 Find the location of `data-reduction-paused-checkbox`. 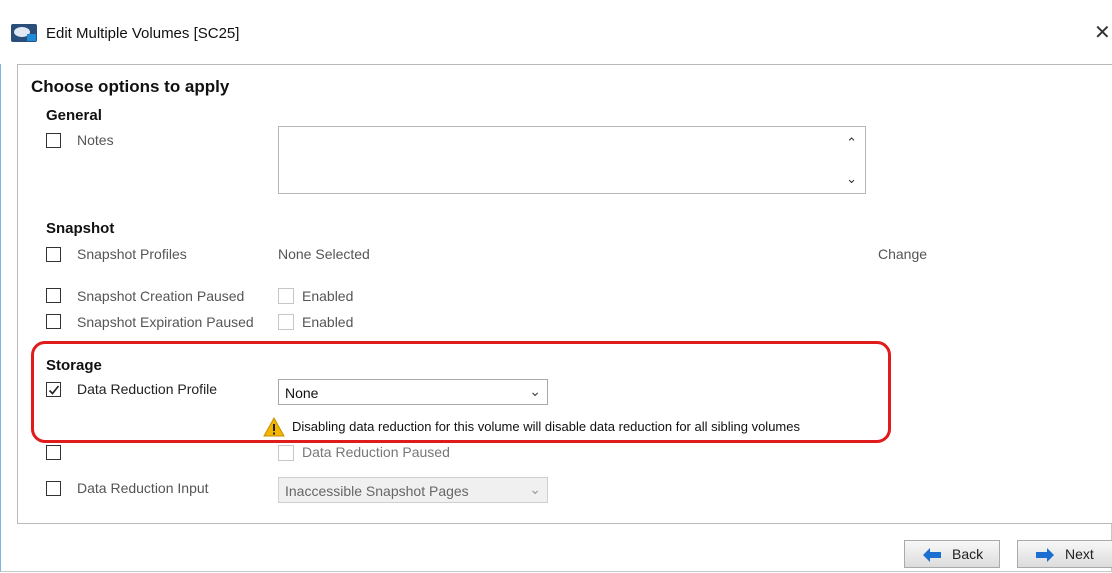

data-reduction-paused-checkbox is located at coordinates (53, 452).